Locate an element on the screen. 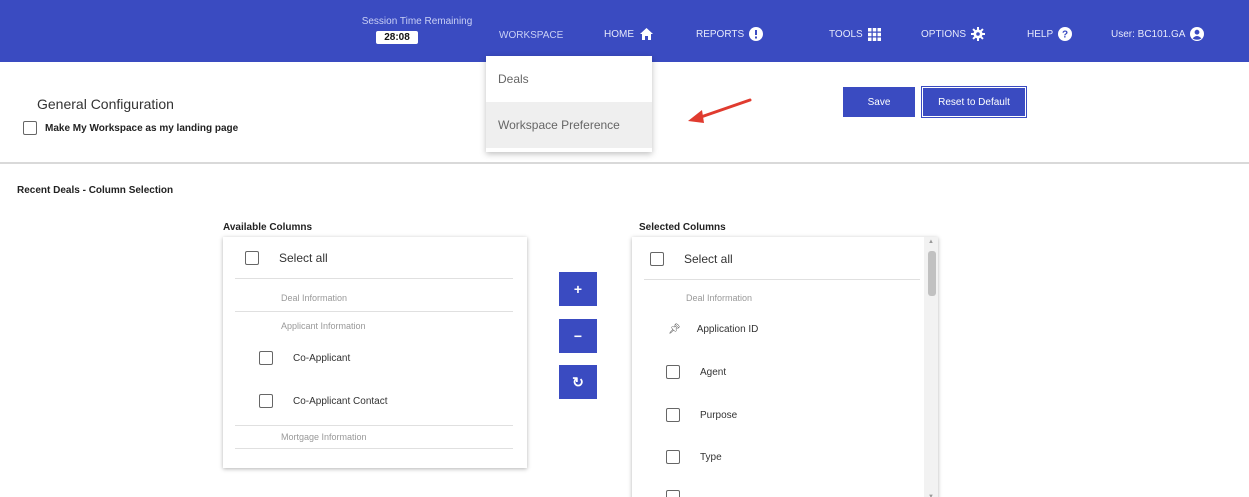 Image resolution: width=1249 pixels, height=497 pixels. partial-item-checkbox is located at coordinates (673, 493).